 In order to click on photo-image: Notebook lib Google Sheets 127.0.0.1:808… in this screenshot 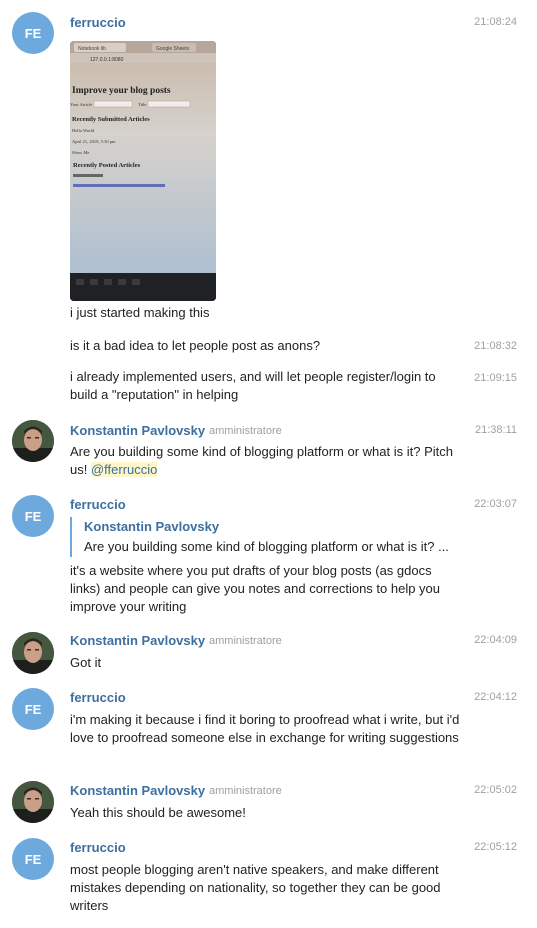, I will do `click(143, 171)`.